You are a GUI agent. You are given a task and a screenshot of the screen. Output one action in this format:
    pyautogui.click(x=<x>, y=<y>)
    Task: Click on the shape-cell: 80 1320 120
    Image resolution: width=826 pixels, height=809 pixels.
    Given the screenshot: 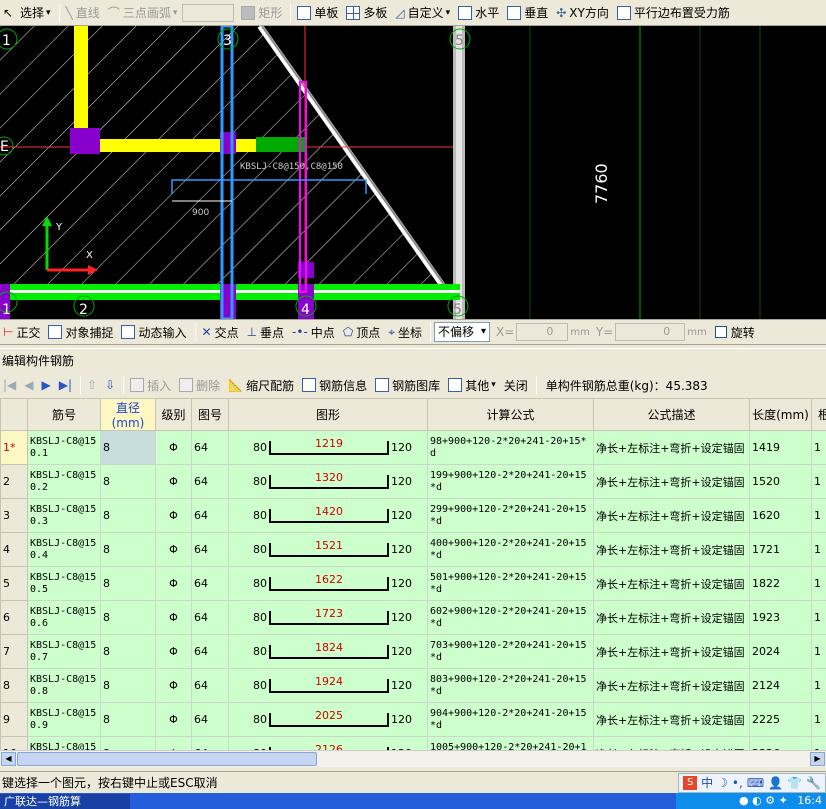 What is the action you would take?
    pyautogui.click(x=328, y=481)
    